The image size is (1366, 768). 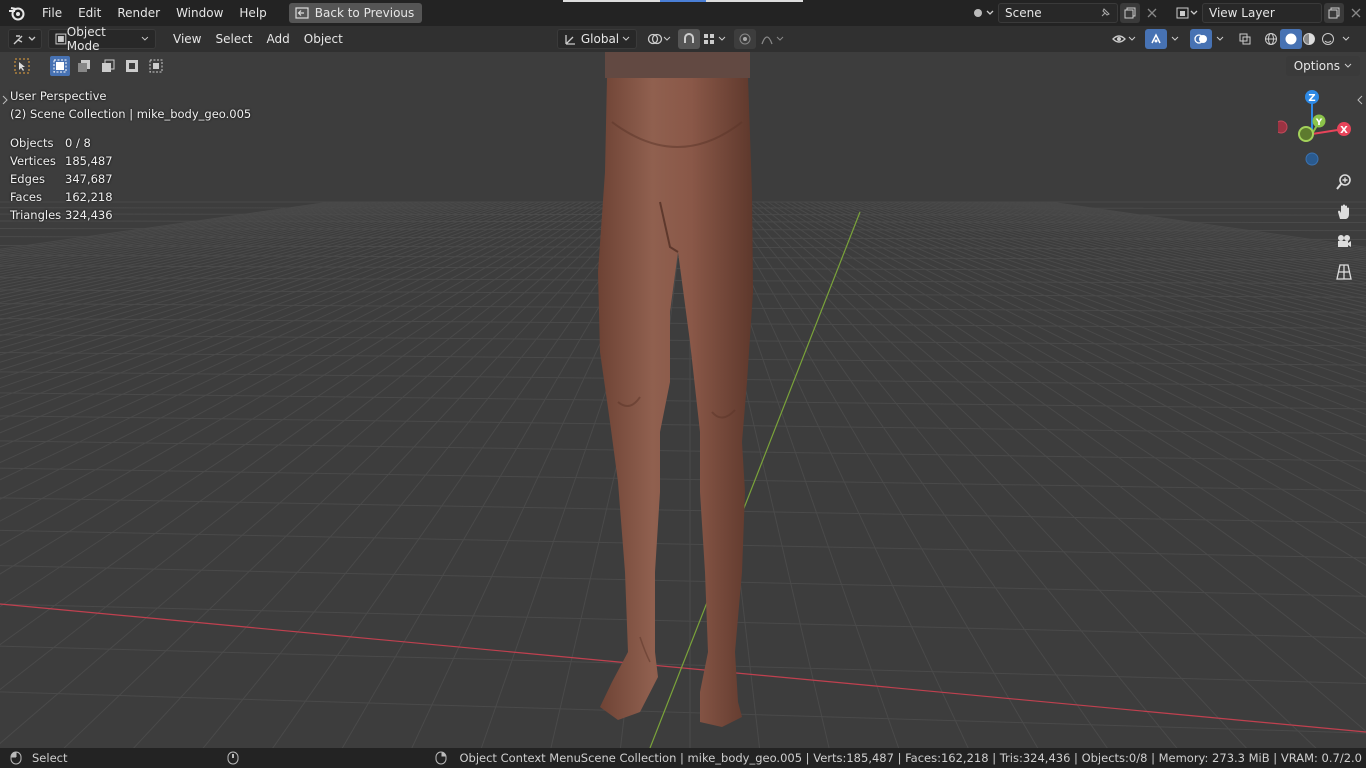 What do you see at coordinates (1312, 159) in the screenshot?
I see `gizmo-neg-z-icon` at bounding box center [1312, 159].